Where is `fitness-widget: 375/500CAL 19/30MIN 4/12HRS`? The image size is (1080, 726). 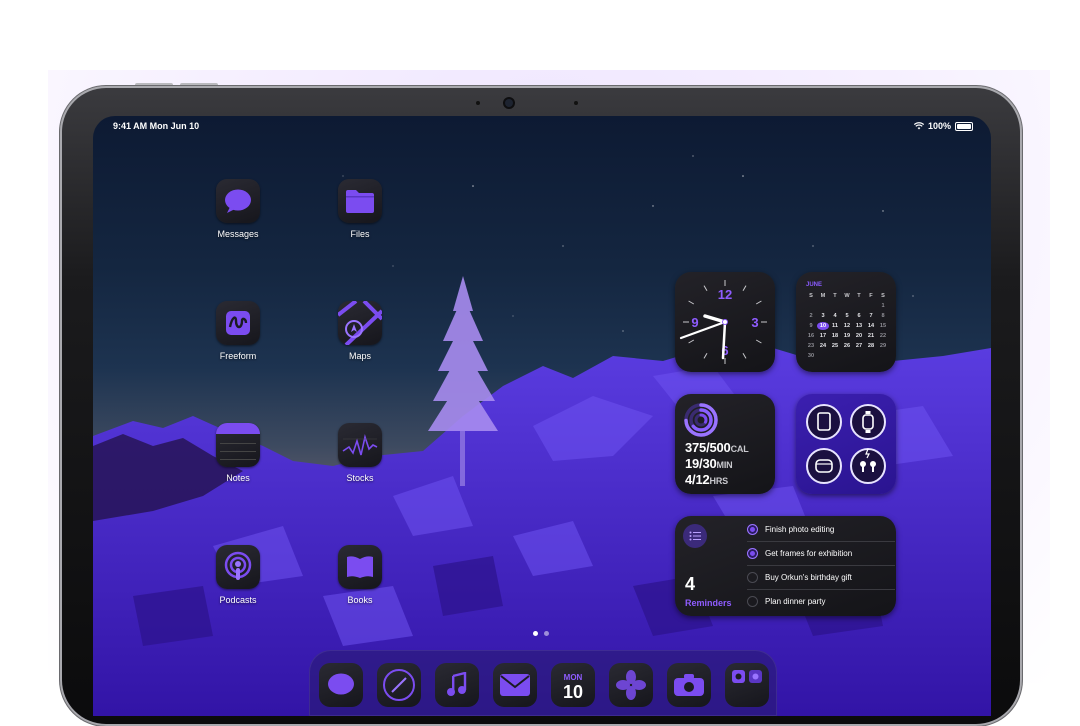
fitness-widget: 375/500CAL 19/30MIN 4/12HRS is located at coordinates (725, 444).